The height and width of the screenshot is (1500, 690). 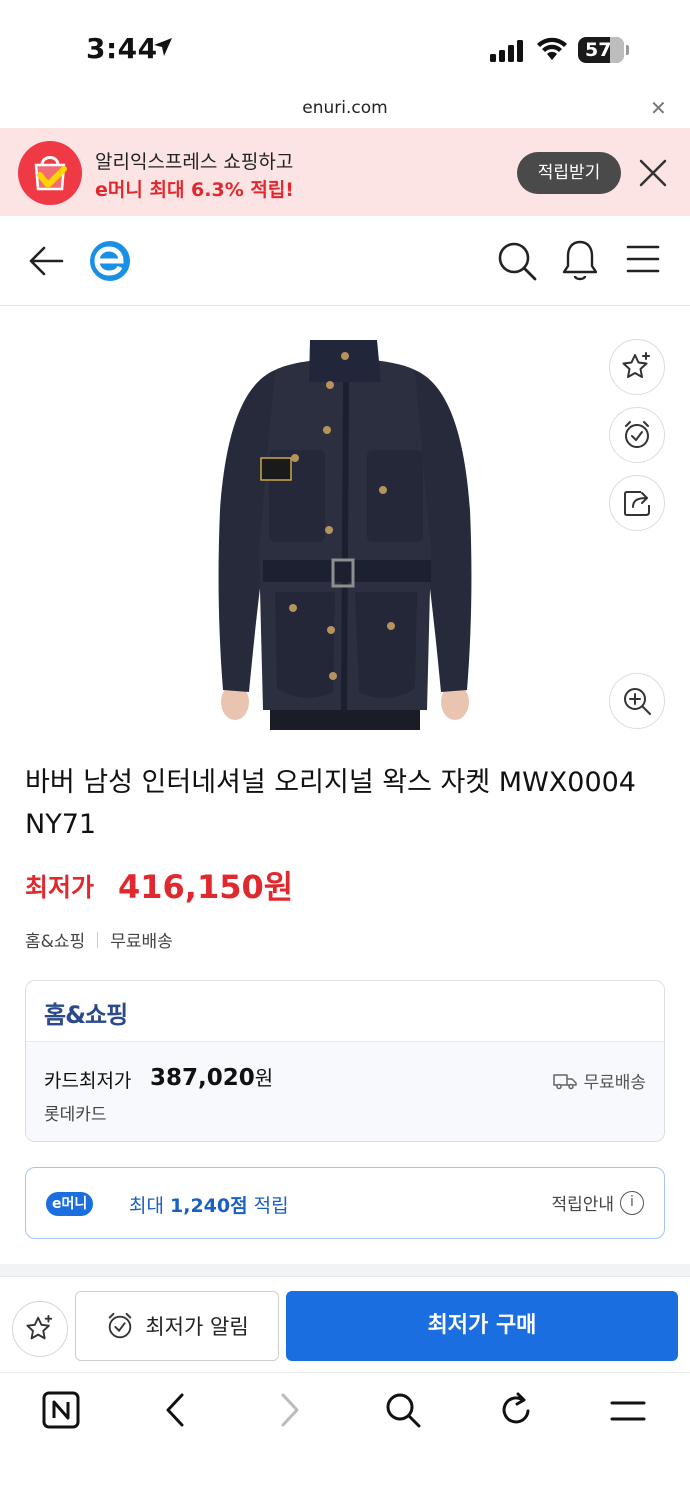 I want to click on battery-level: 57, so click(x=598, y=50).